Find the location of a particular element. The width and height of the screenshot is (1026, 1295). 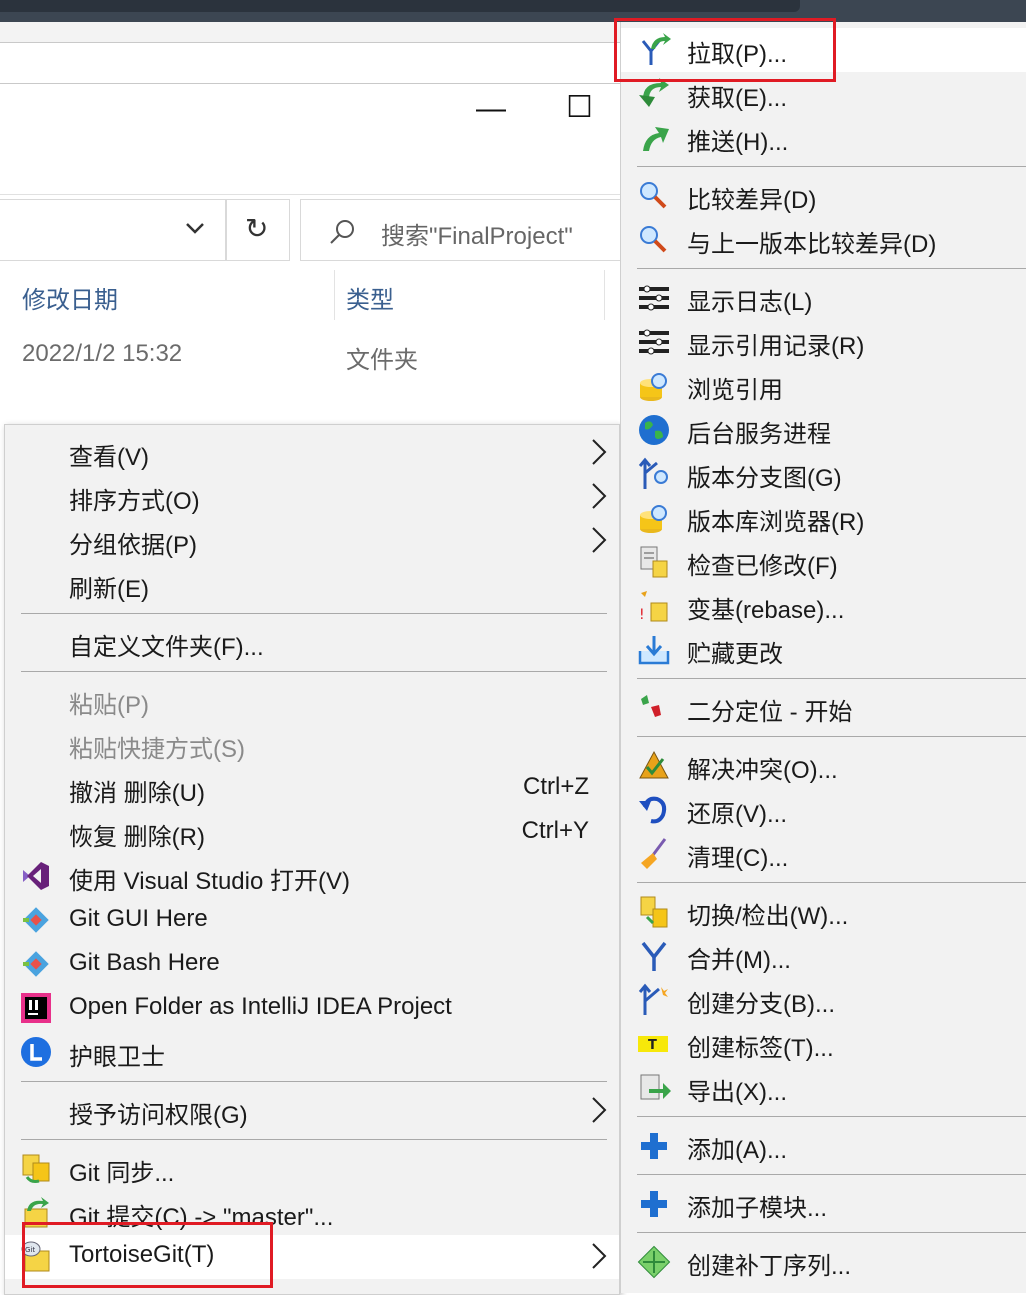

menu-item-label: Open Folder as IntelliJ IDEA Project is located at coordinates (260, 1006).